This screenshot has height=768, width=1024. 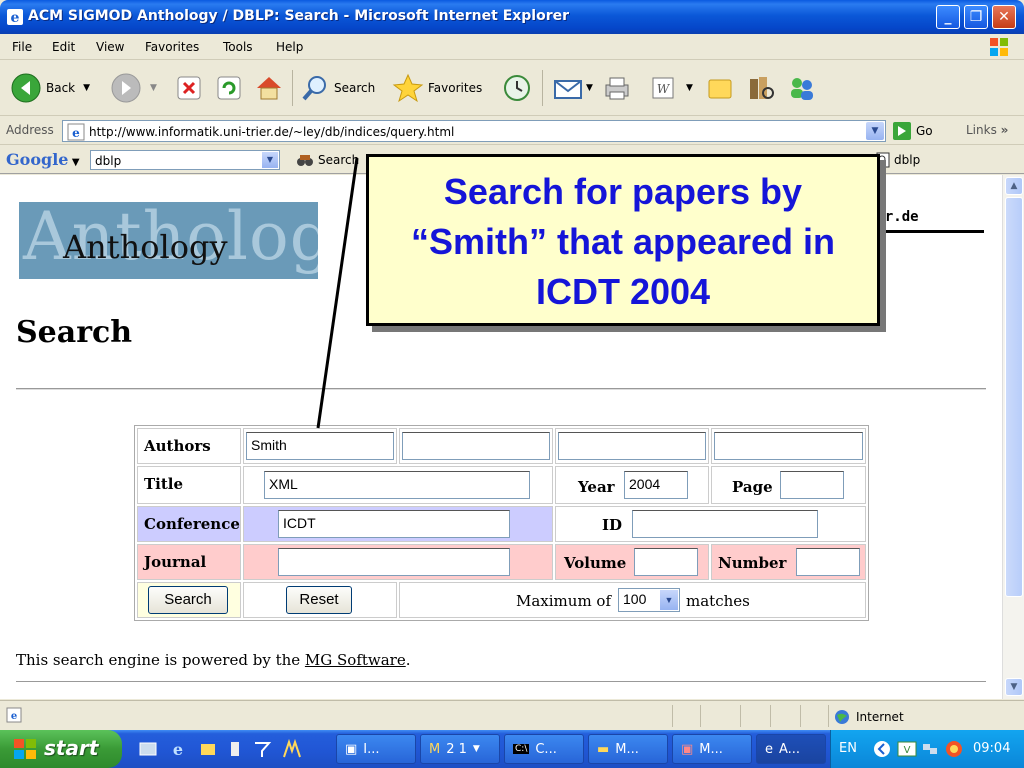 I want to click on scroll-up-button: ▲, so click(x=1014, y=186).